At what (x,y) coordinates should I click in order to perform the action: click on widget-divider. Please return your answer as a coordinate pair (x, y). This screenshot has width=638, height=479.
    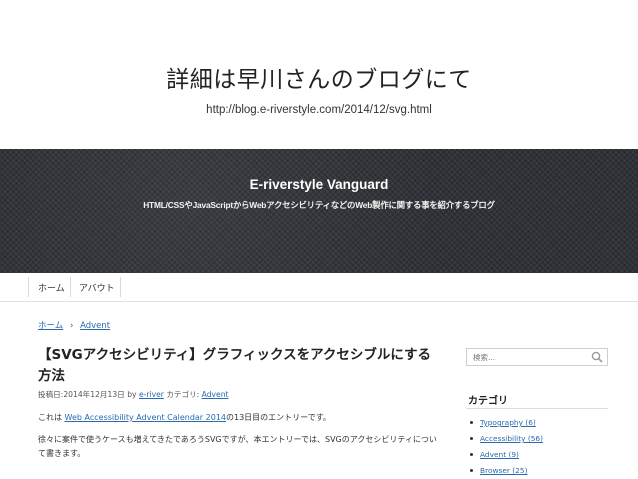
    Looking at the image, I should click on (537, 408).